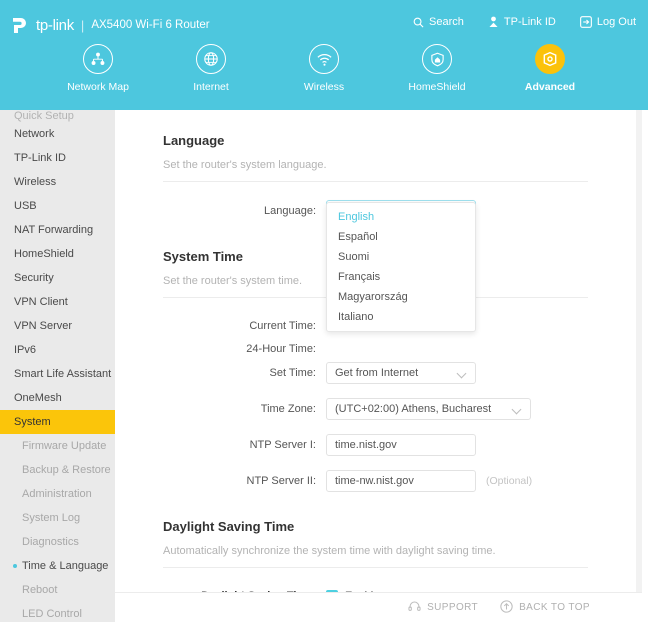 Image resolution: width=648 pixels, height=622 pixels. Describe the element at coordinates (366, 445) in the screenshot. I see `ntp1-value: time.nist.gov` at that location.